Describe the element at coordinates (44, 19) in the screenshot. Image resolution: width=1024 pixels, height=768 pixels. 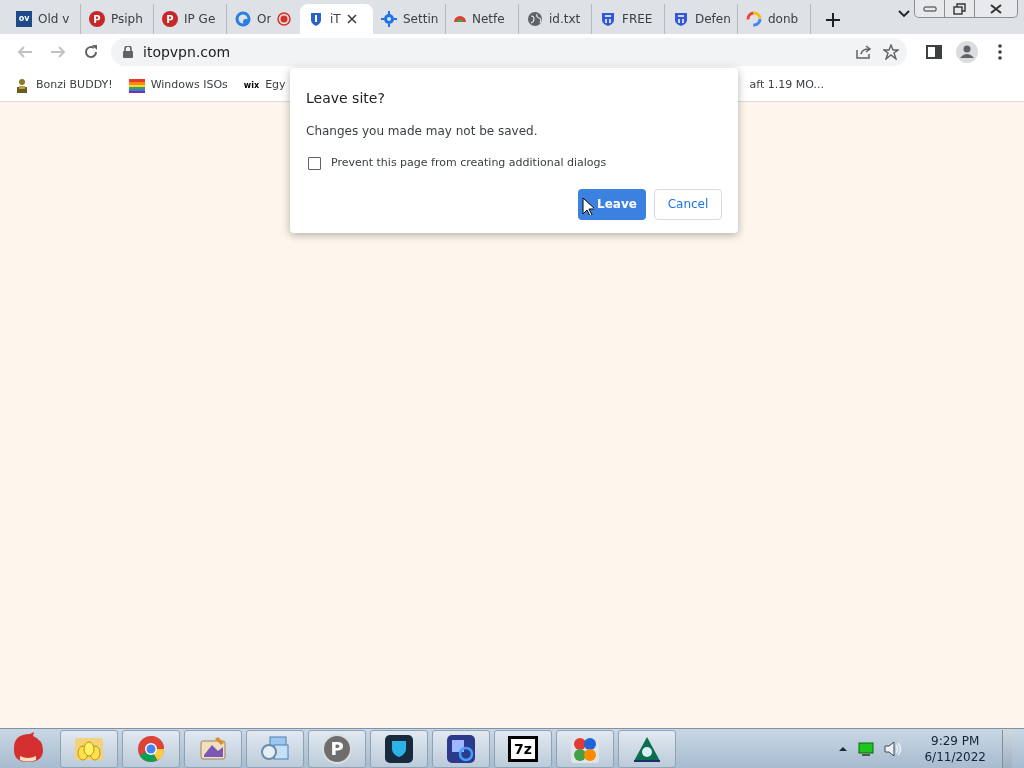
I see `browser-tab: ov Old v` at that location.